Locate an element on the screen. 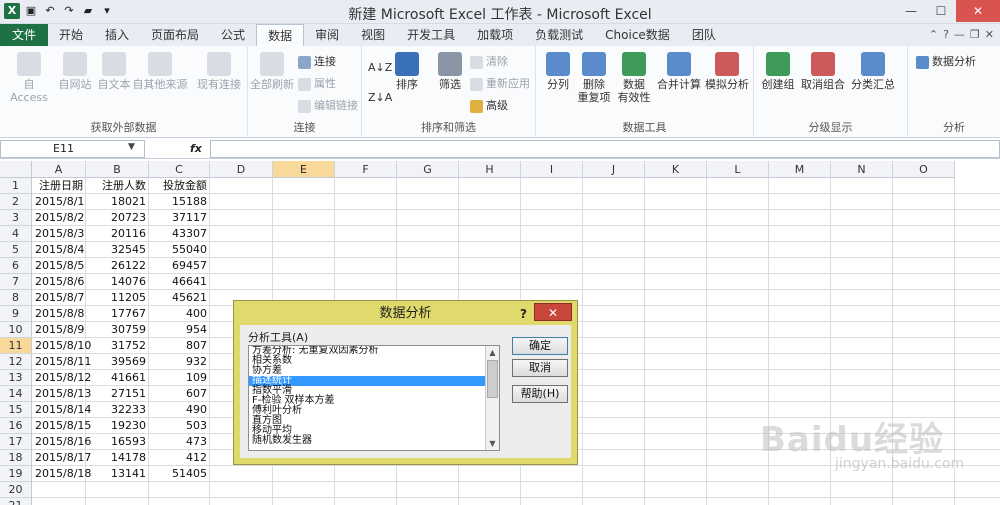 This screenshot has height=505, width=1000. cell: 2015/8/9 is located at coordinates (59, 330).